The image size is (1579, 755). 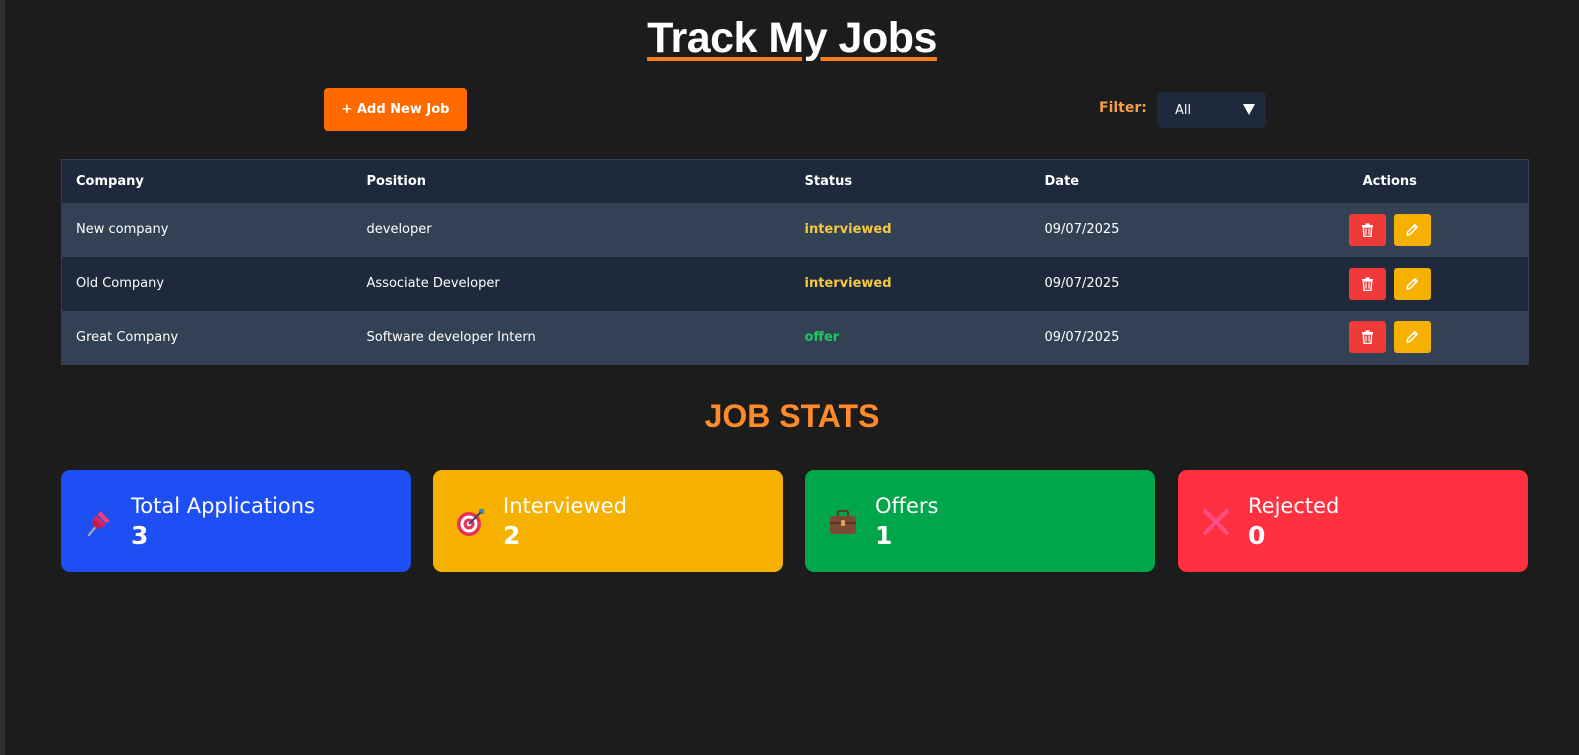 I want to click on chevron-down-icon, so click(x=1249, y=109).